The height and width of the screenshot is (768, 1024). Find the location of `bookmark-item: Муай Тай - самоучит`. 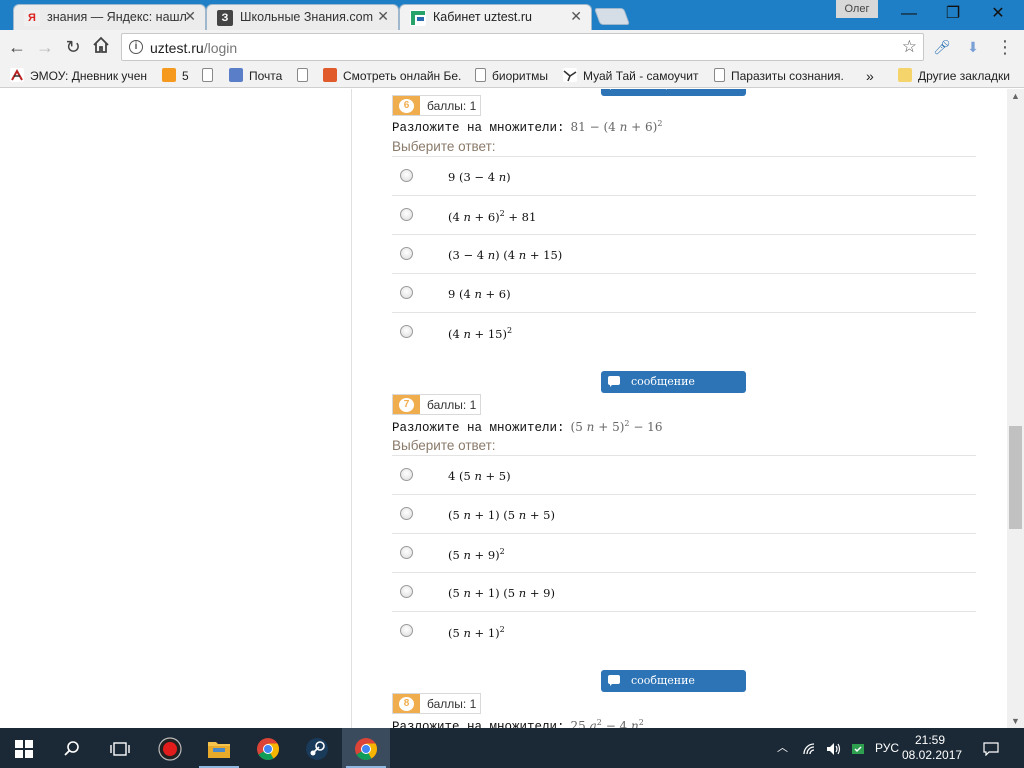

bookmark-item: Муай Тай - самоучит is located at coordinates (630, 76).